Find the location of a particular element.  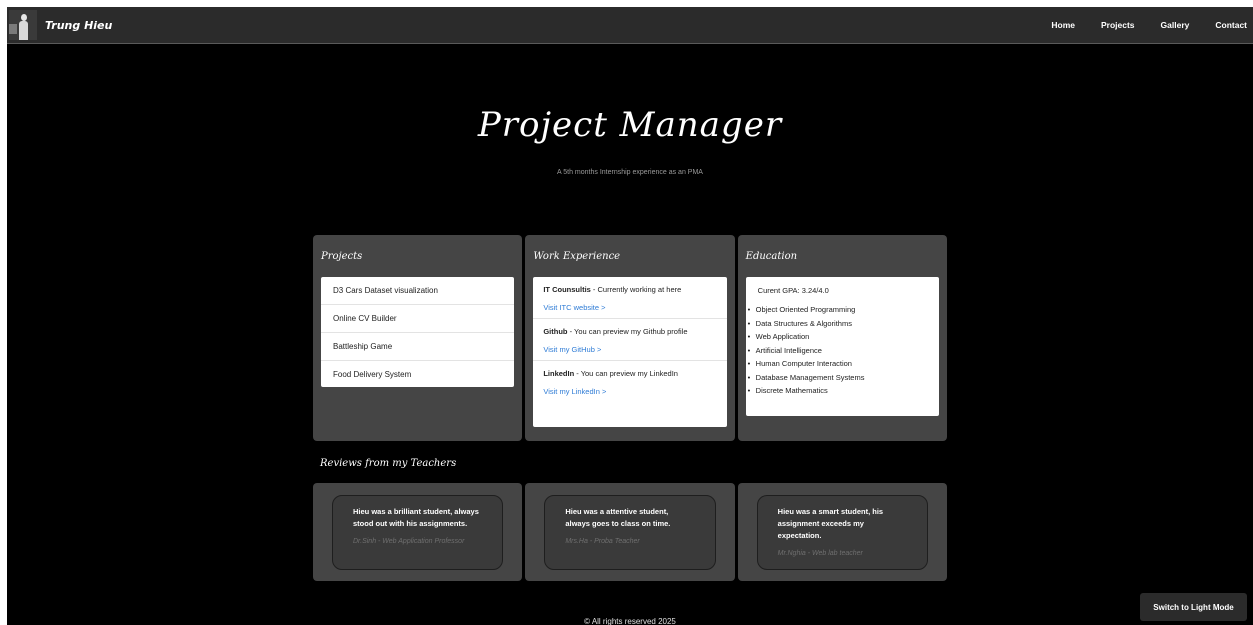

course-item: Discrete Mathematics is located at coordinates (837, 391).